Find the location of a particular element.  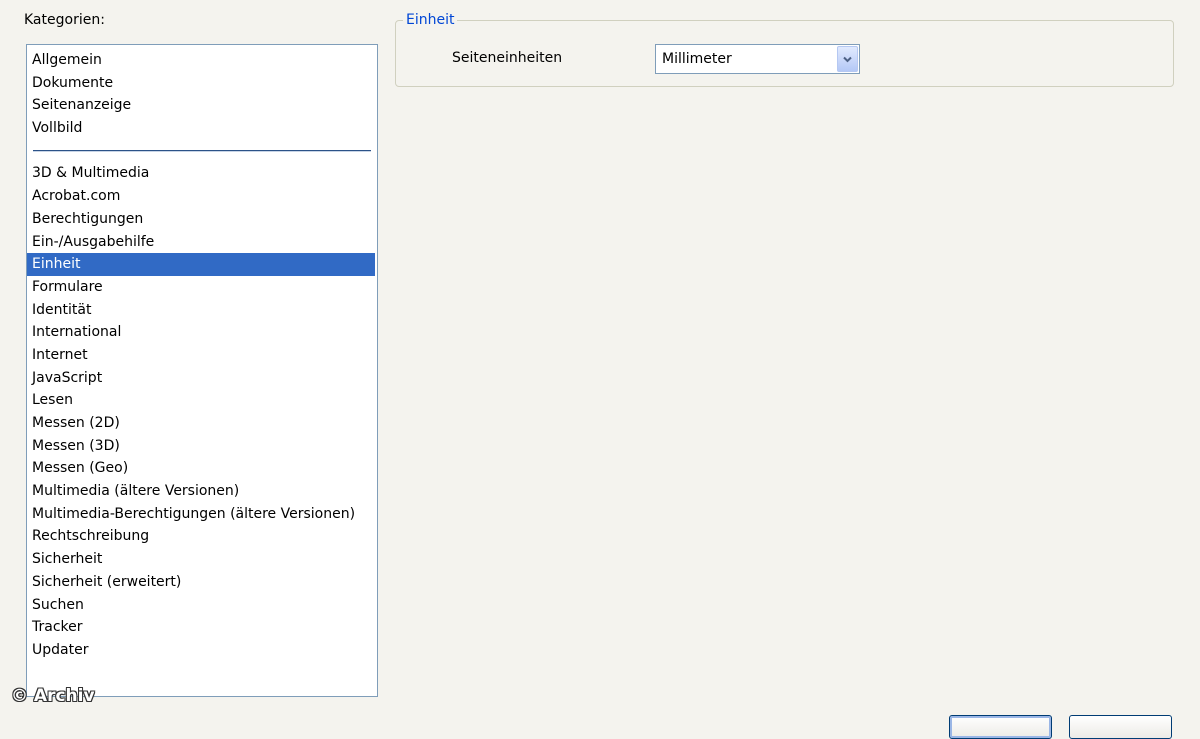

list-item-internet: Internet is located at coordinates (201, 355).